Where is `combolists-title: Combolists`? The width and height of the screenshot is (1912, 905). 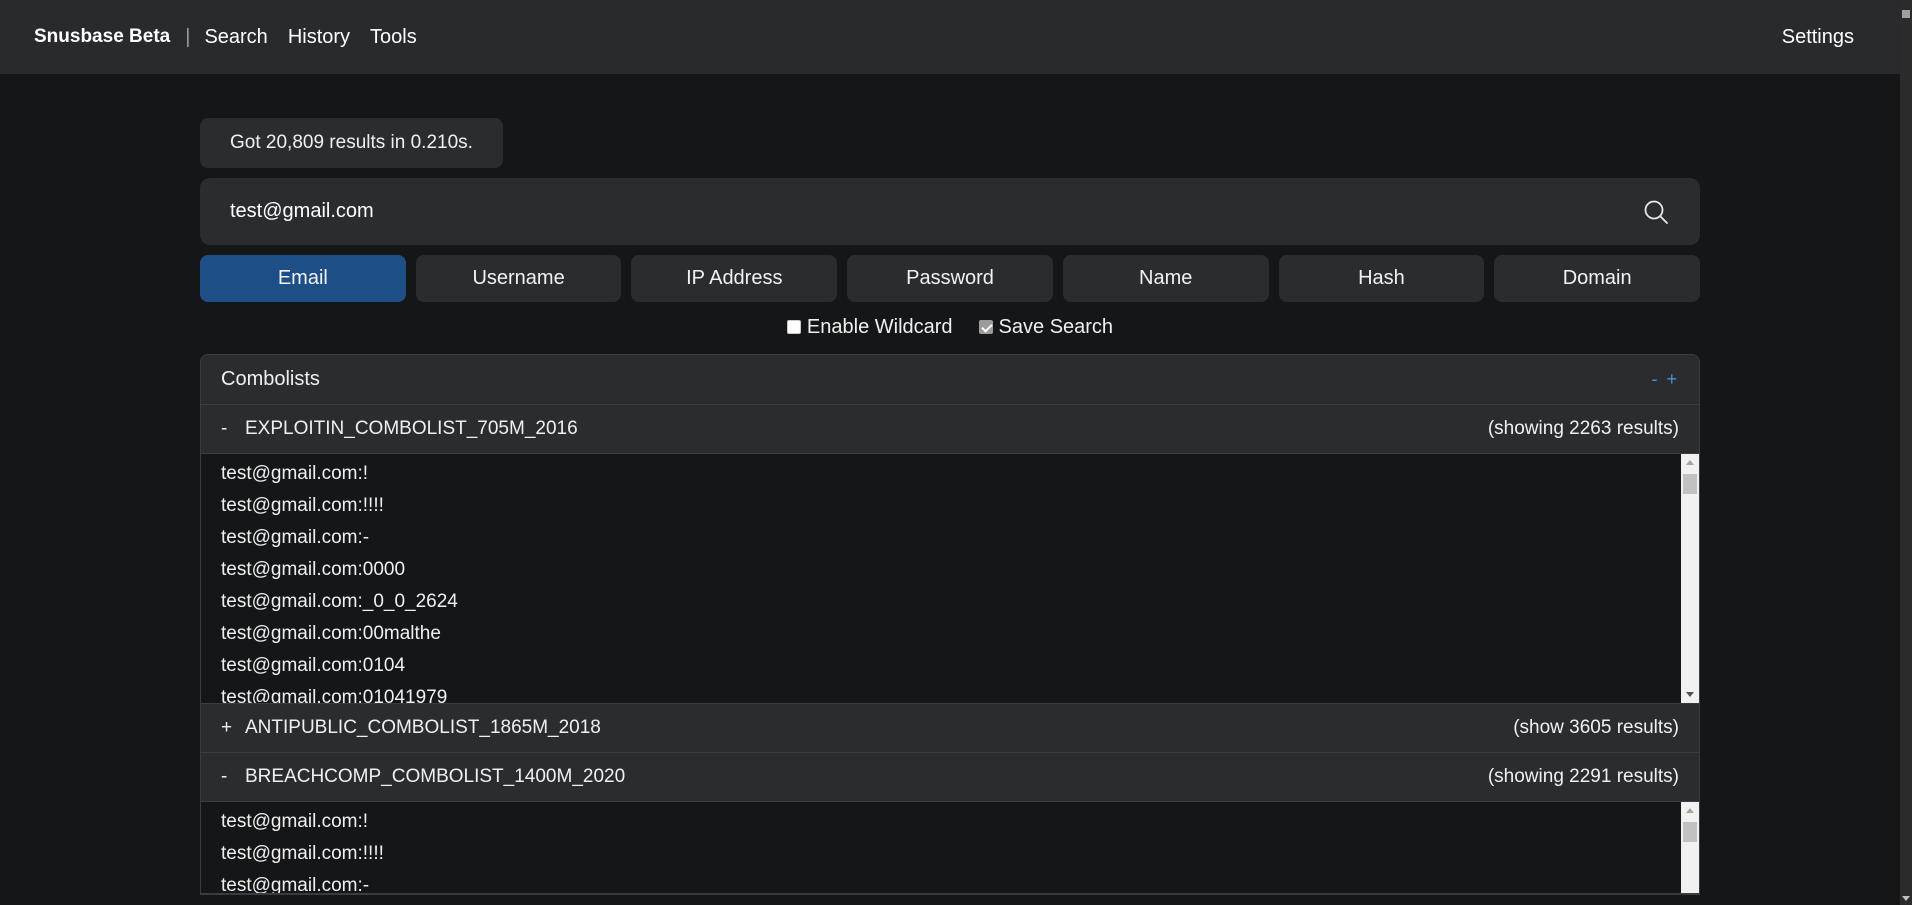
combolists-title: Combolists is located at coordinates (270, 379).